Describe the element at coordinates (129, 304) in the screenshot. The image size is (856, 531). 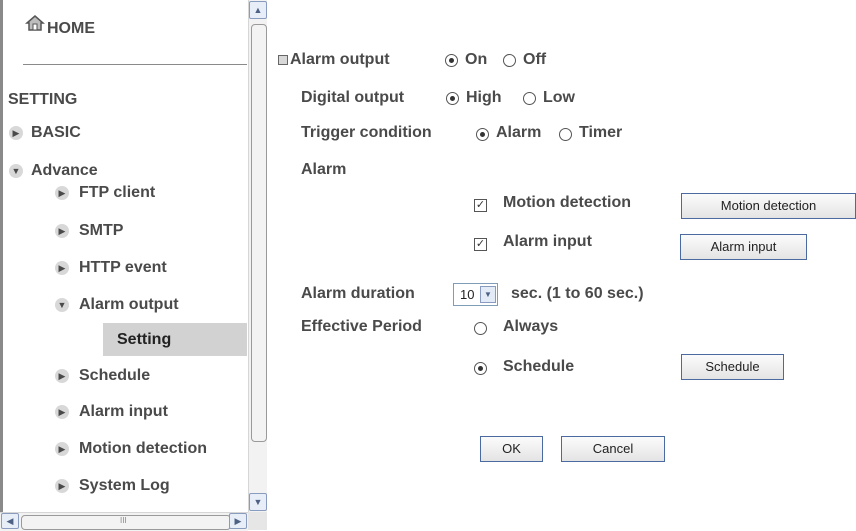
I see `nav-alarm-output-label: Alarm output` at that location.